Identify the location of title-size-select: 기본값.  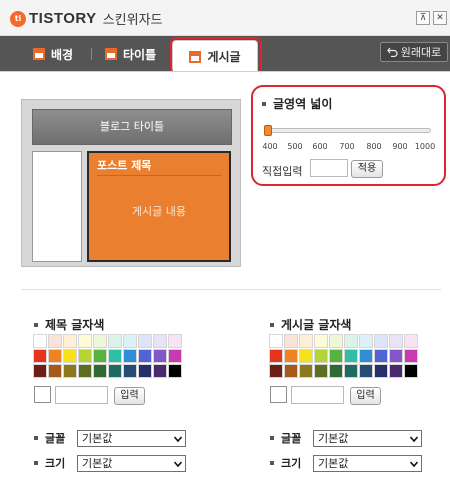
(131, 463).